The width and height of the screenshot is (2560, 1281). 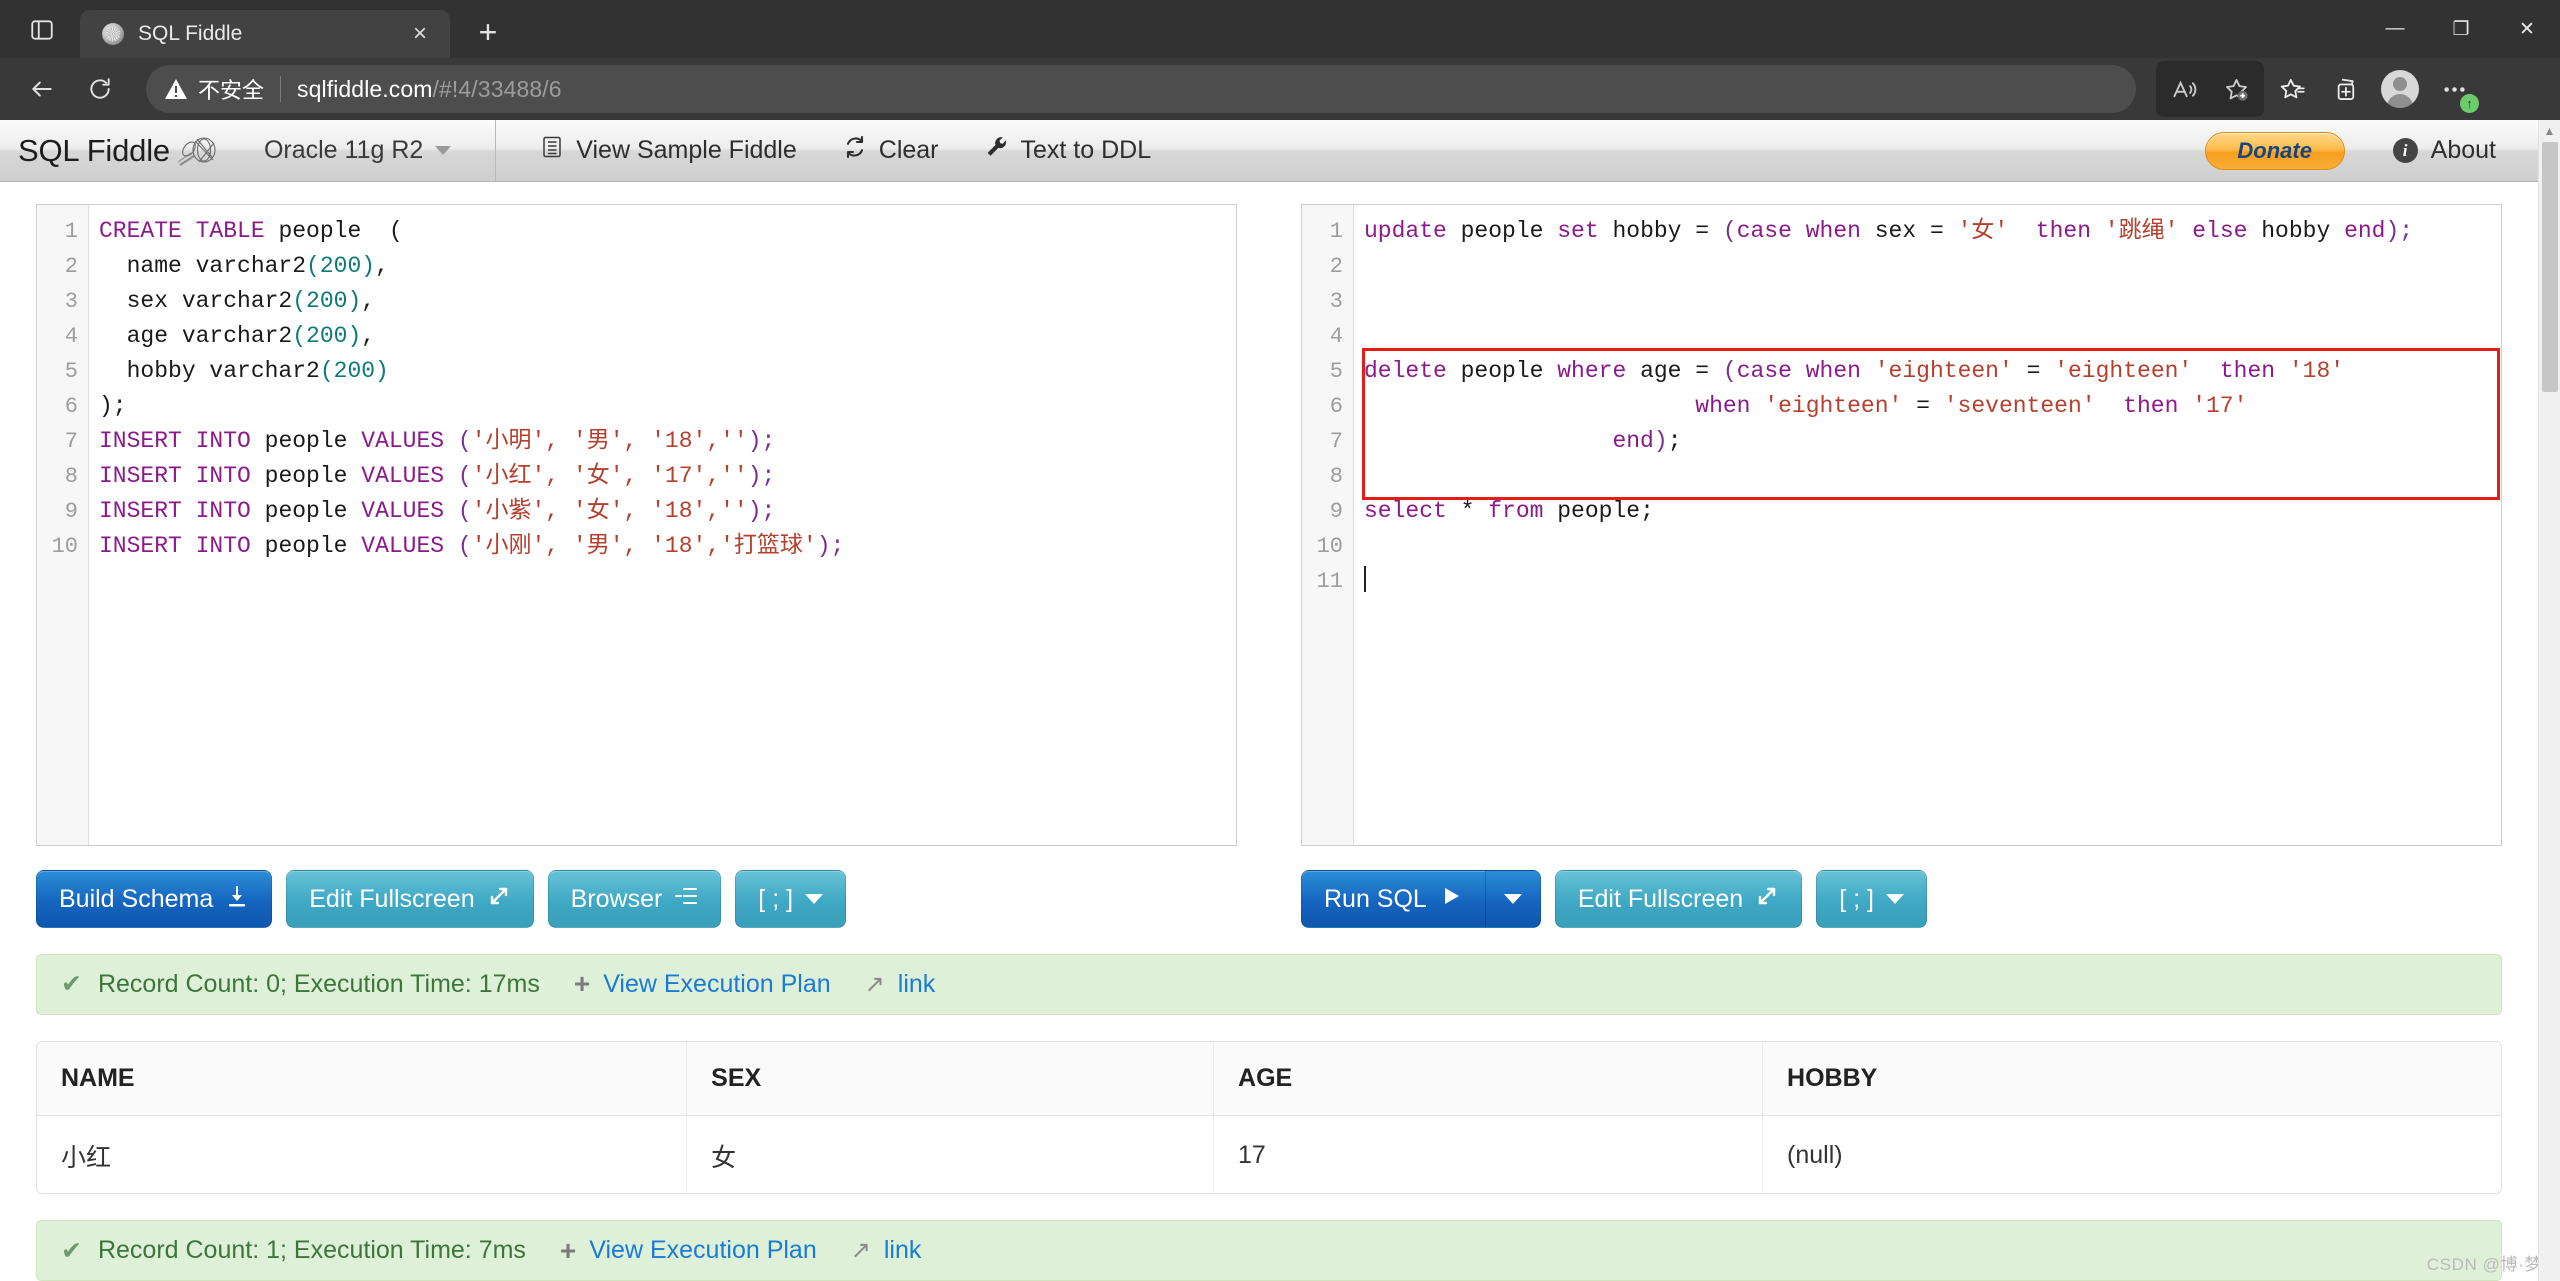 I want to click on address-bar: 不安全 sqlfiddle.com/#!4/33488/6, so click(x=1141, y=89).